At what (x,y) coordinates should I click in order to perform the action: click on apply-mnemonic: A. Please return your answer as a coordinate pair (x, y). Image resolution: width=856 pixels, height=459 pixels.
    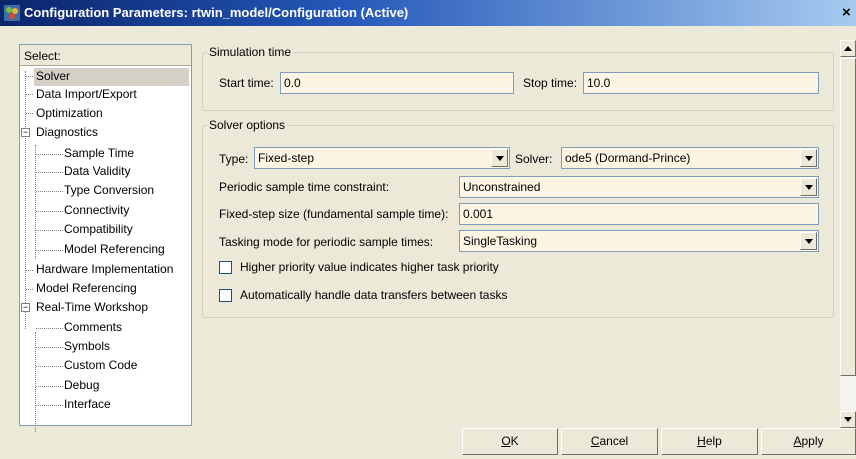
    Looking at the image, I should click on (797, 441).